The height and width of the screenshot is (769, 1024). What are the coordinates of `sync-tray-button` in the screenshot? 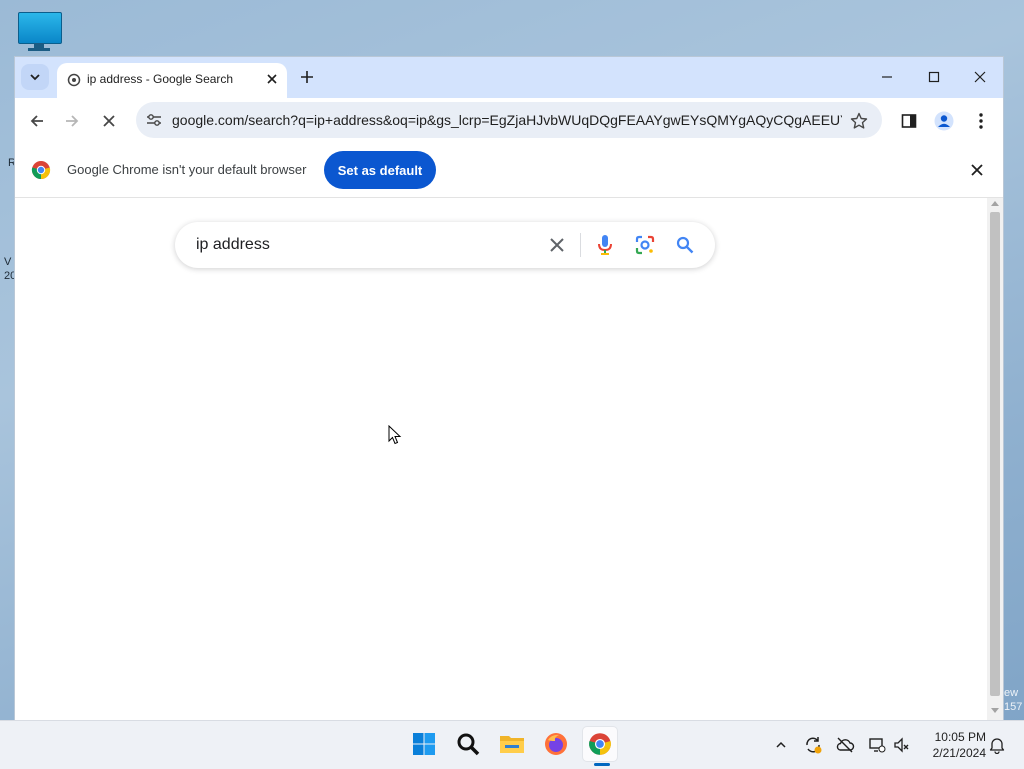 It's located at (813, 745).